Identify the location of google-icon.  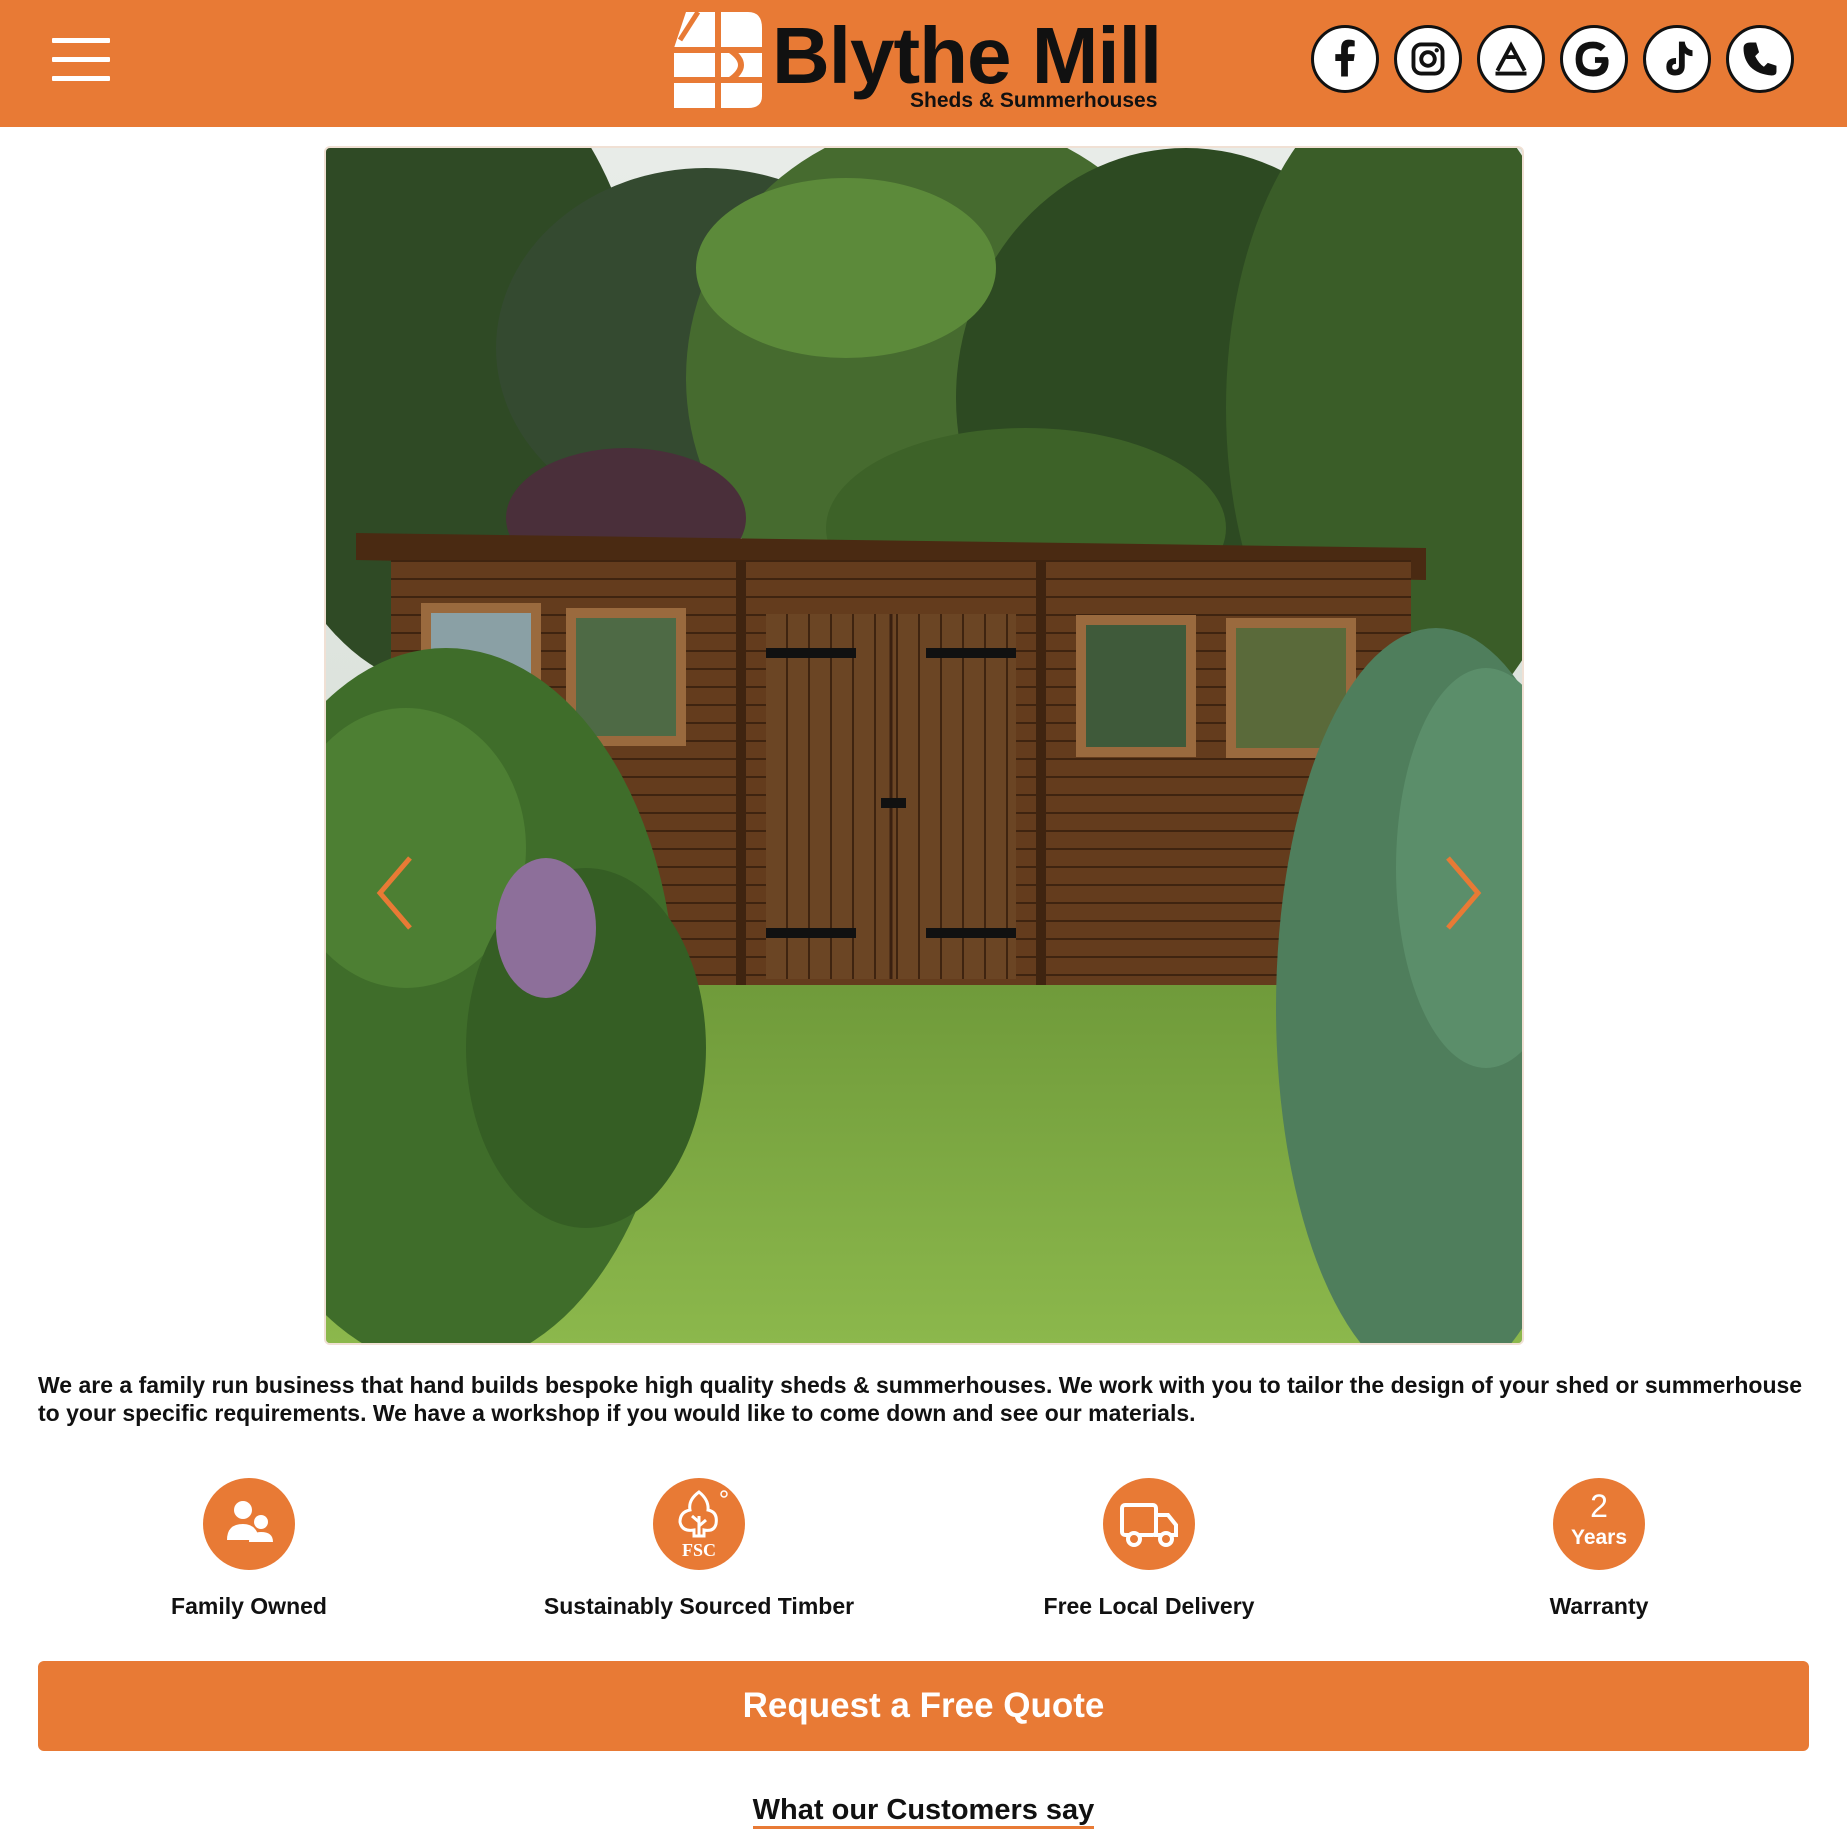
(1594, 59).